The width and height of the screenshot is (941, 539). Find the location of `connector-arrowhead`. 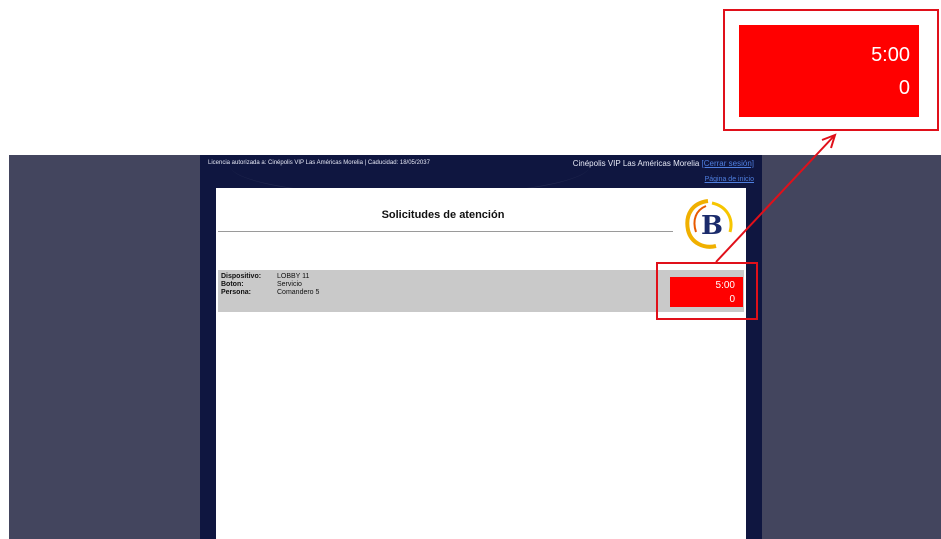

connector-arrowhead is located at coordinates (829, 141).